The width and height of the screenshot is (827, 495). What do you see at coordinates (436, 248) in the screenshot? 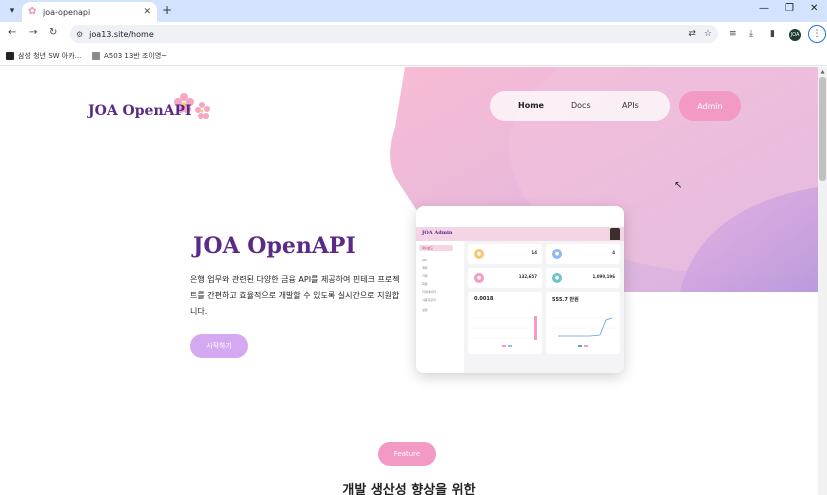
I see `preview-sidebar-item: 대시보드` at bounding box center [436, 248].